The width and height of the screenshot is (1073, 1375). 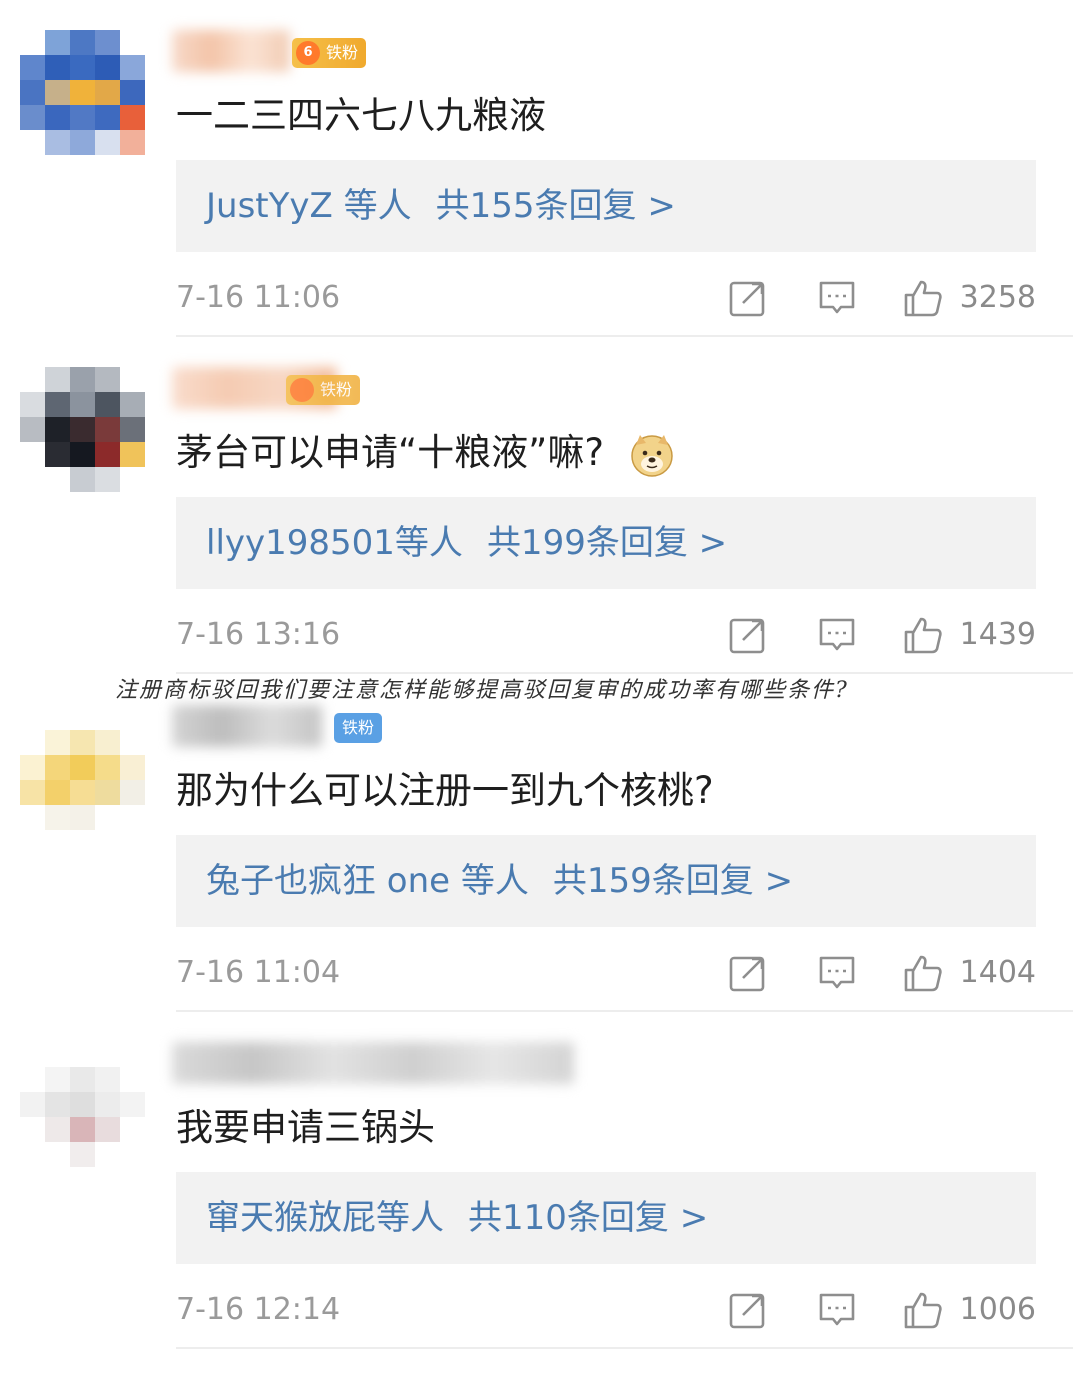 What do you see at coordinates (361, 115) in the screenshot?
I see `comment-text: 一二三四六七八九粮液` at bounding box center [361, 115].